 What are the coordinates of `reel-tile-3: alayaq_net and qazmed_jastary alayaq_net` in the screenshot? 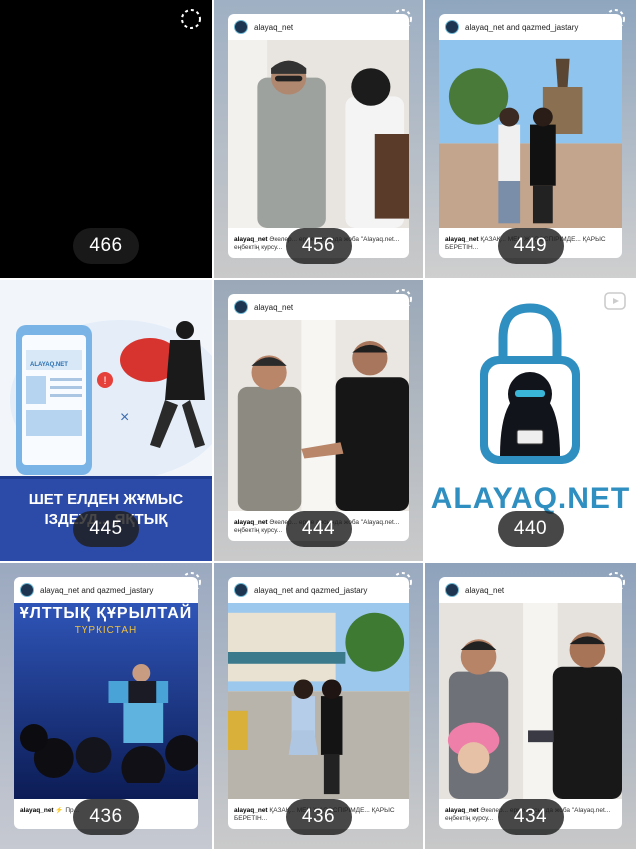 It's located at (530, 140).